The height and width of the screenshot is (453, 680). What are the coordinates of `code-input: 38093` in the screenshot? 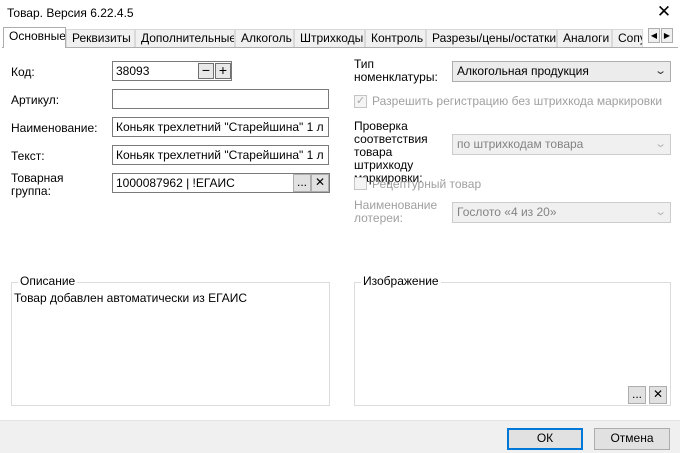 It's located at (172, 71).